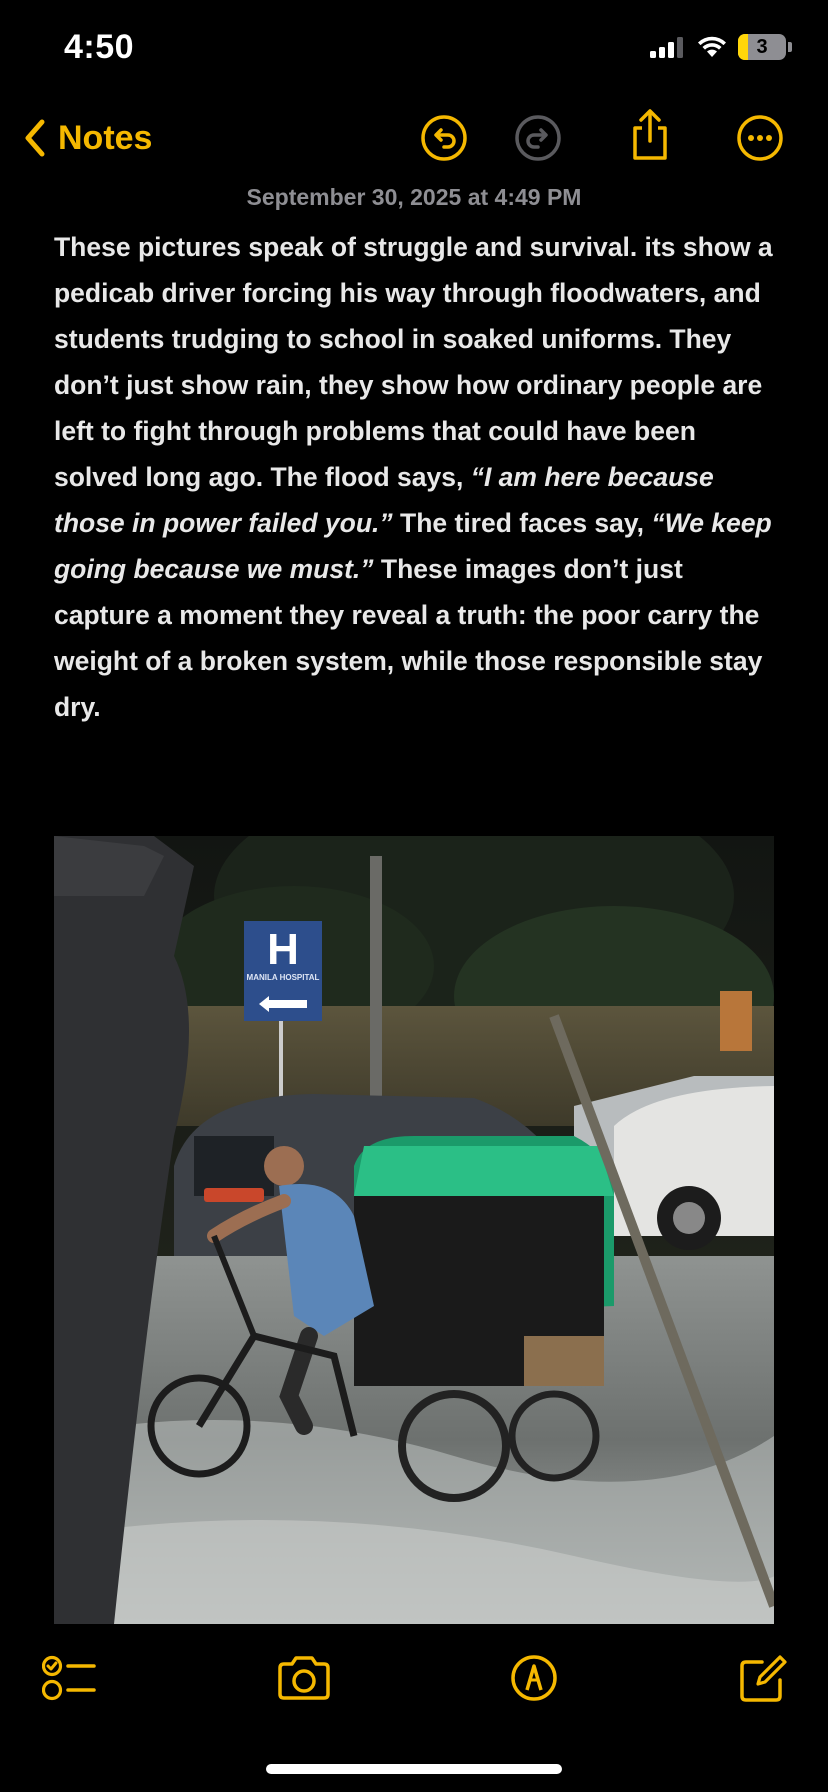  I want to click on checklist-icon, so click(70, 1678).